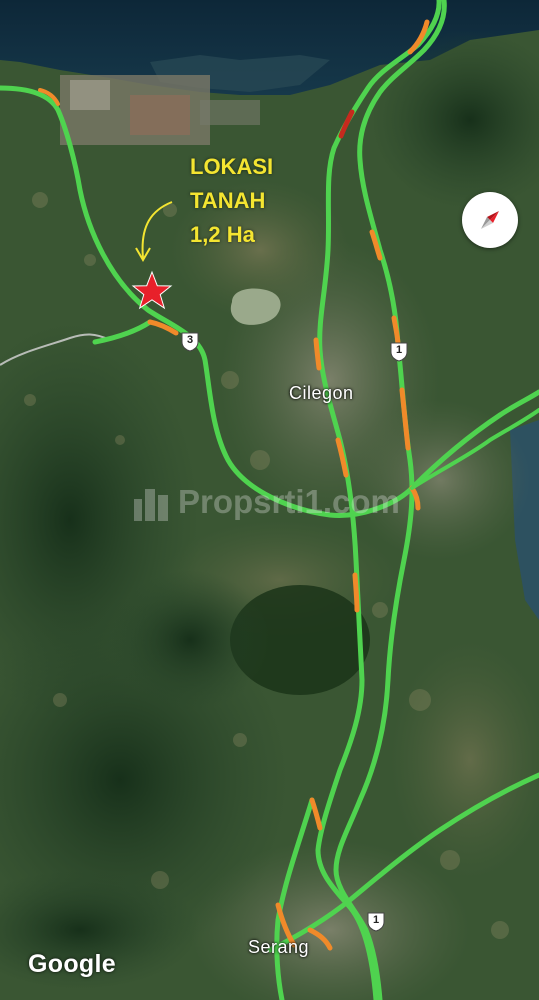 The image size is (539, 1000). Describe the element at coordinates (399, 352) in the screenshot. I see `route-1-shield-north: 1` at that location.